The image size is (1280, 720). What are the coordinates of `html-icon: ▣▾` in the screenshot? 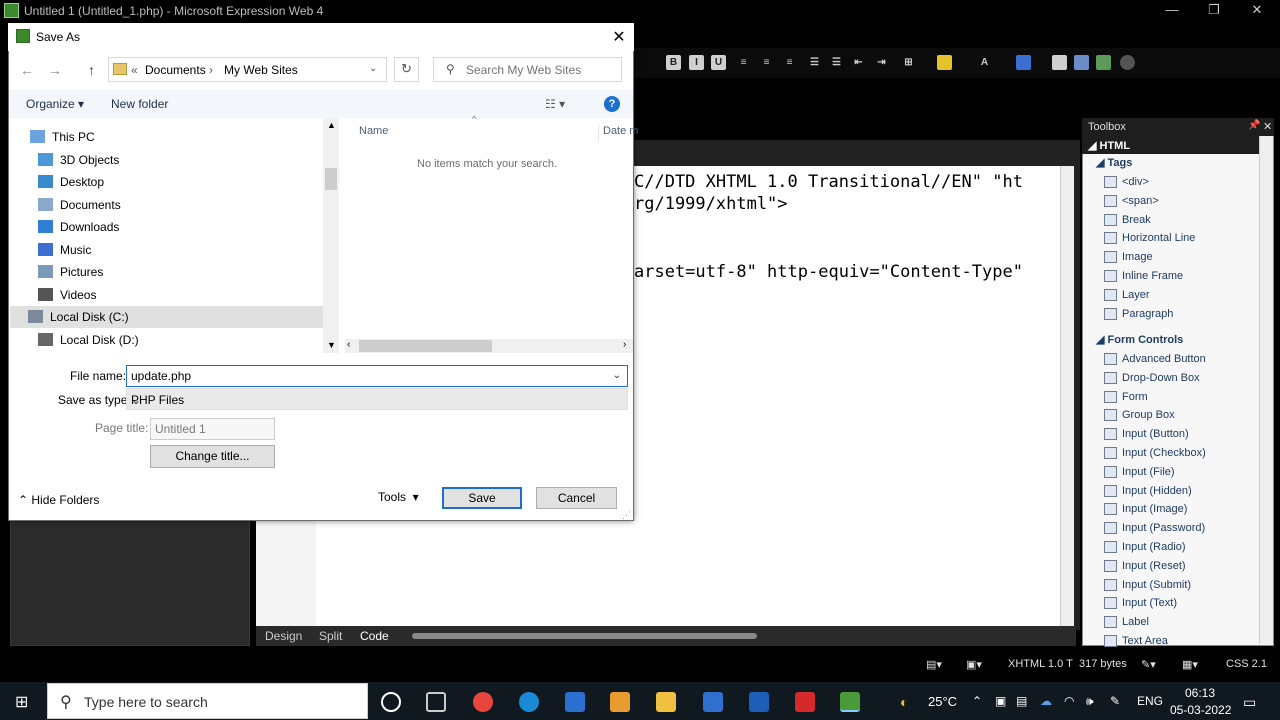 It's located at (974, 664).